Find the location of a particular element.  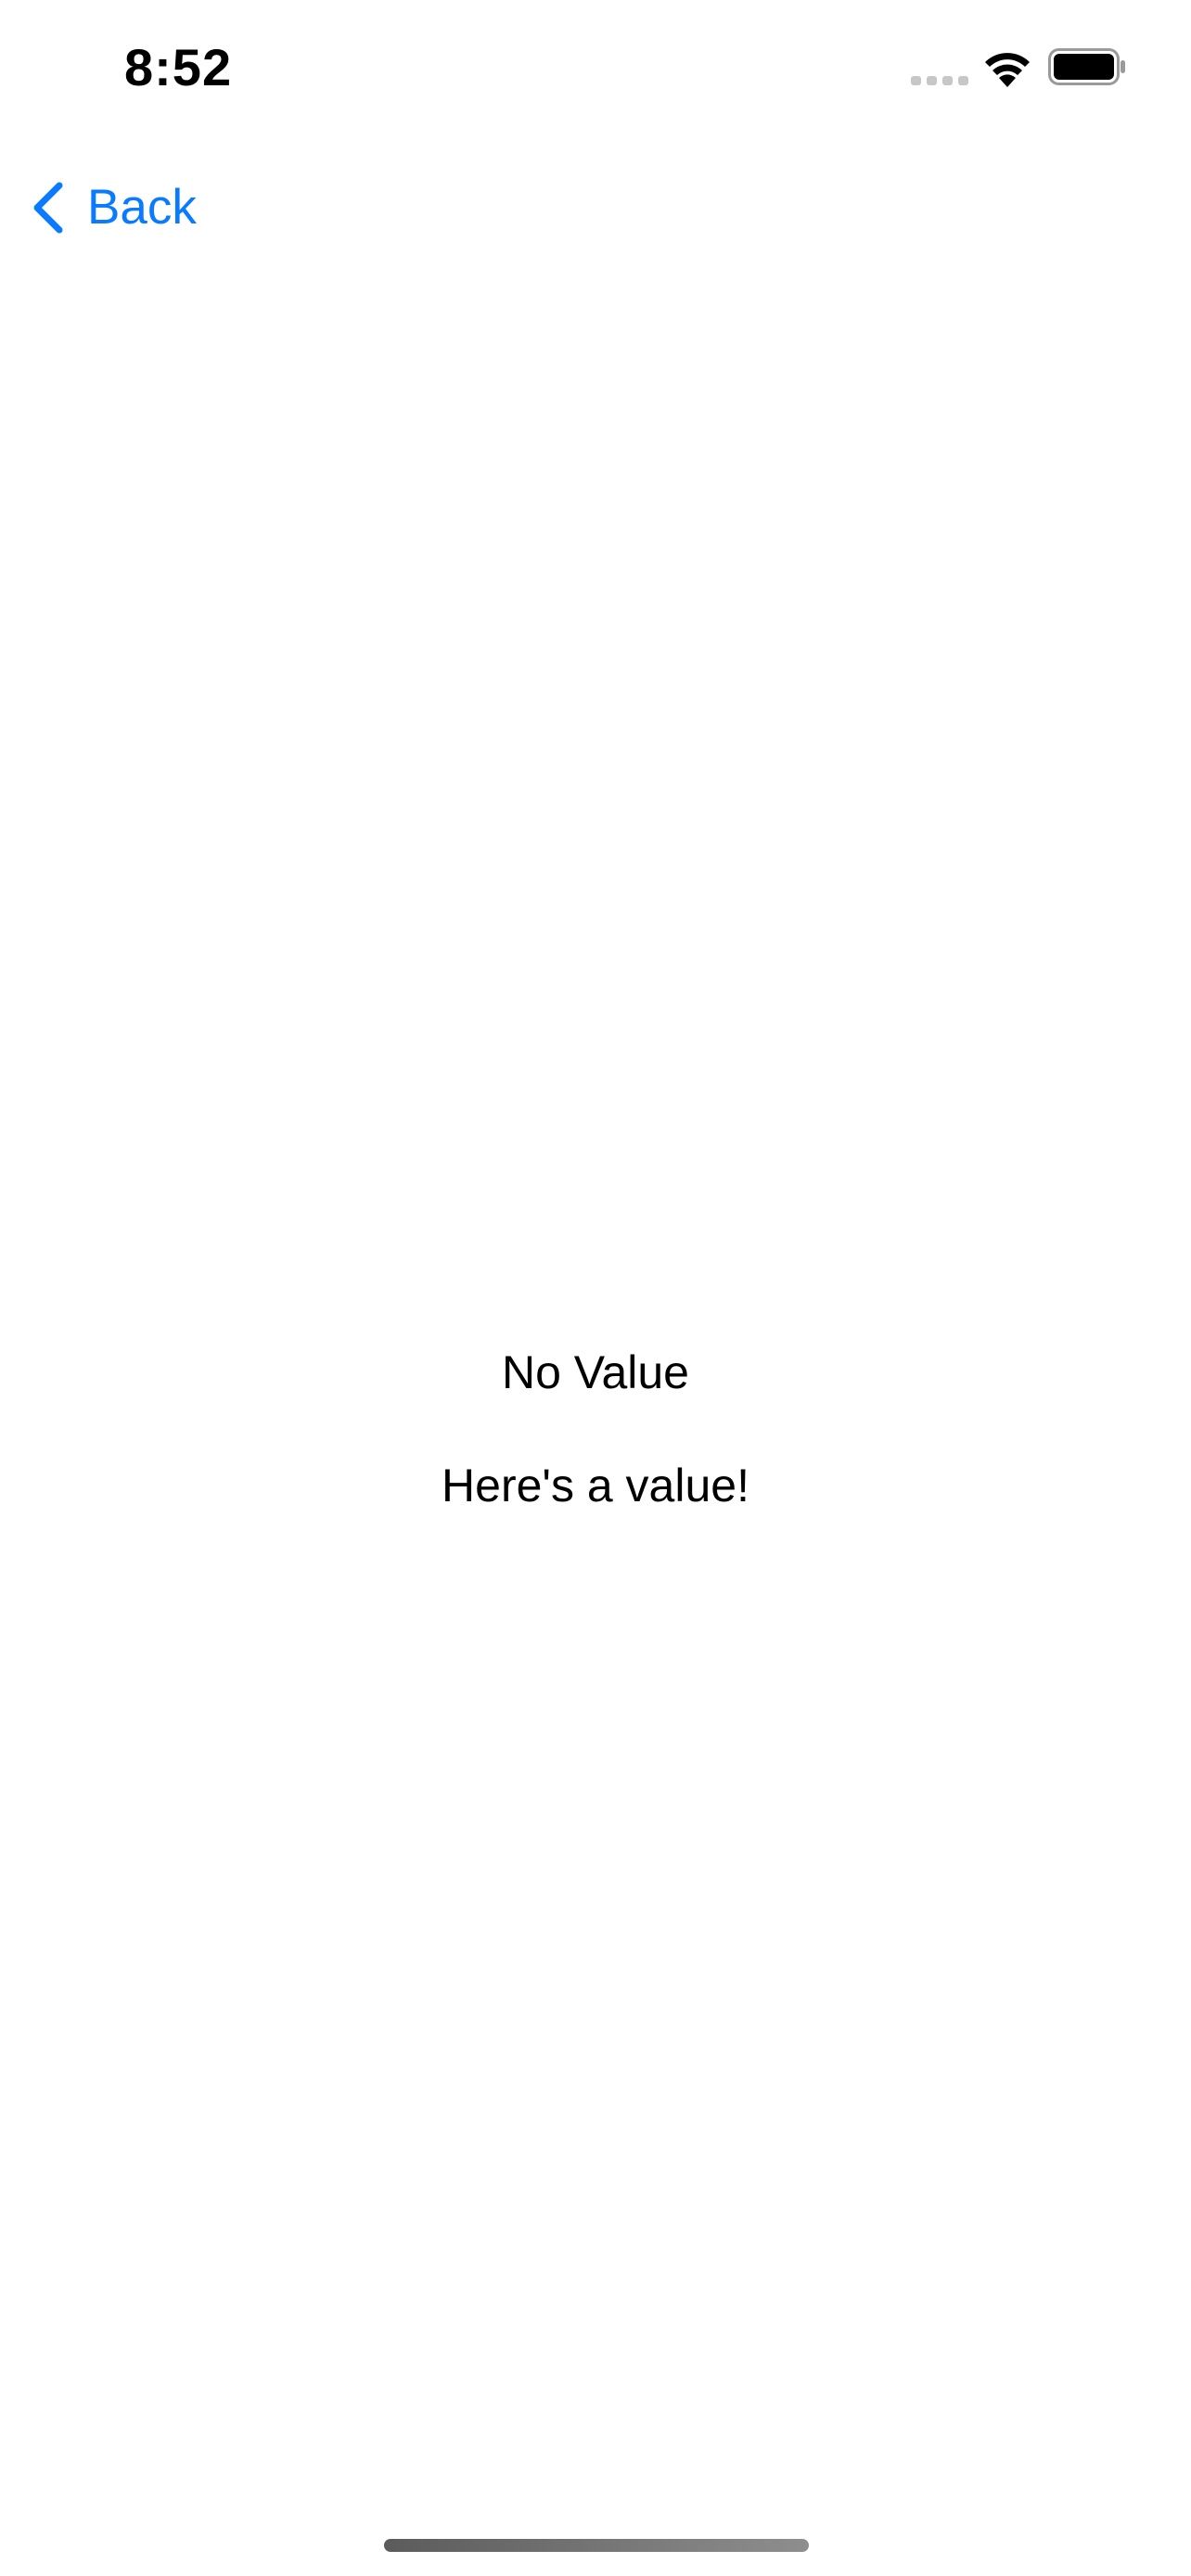

battery-icon is located at coordinates (1086, 66).